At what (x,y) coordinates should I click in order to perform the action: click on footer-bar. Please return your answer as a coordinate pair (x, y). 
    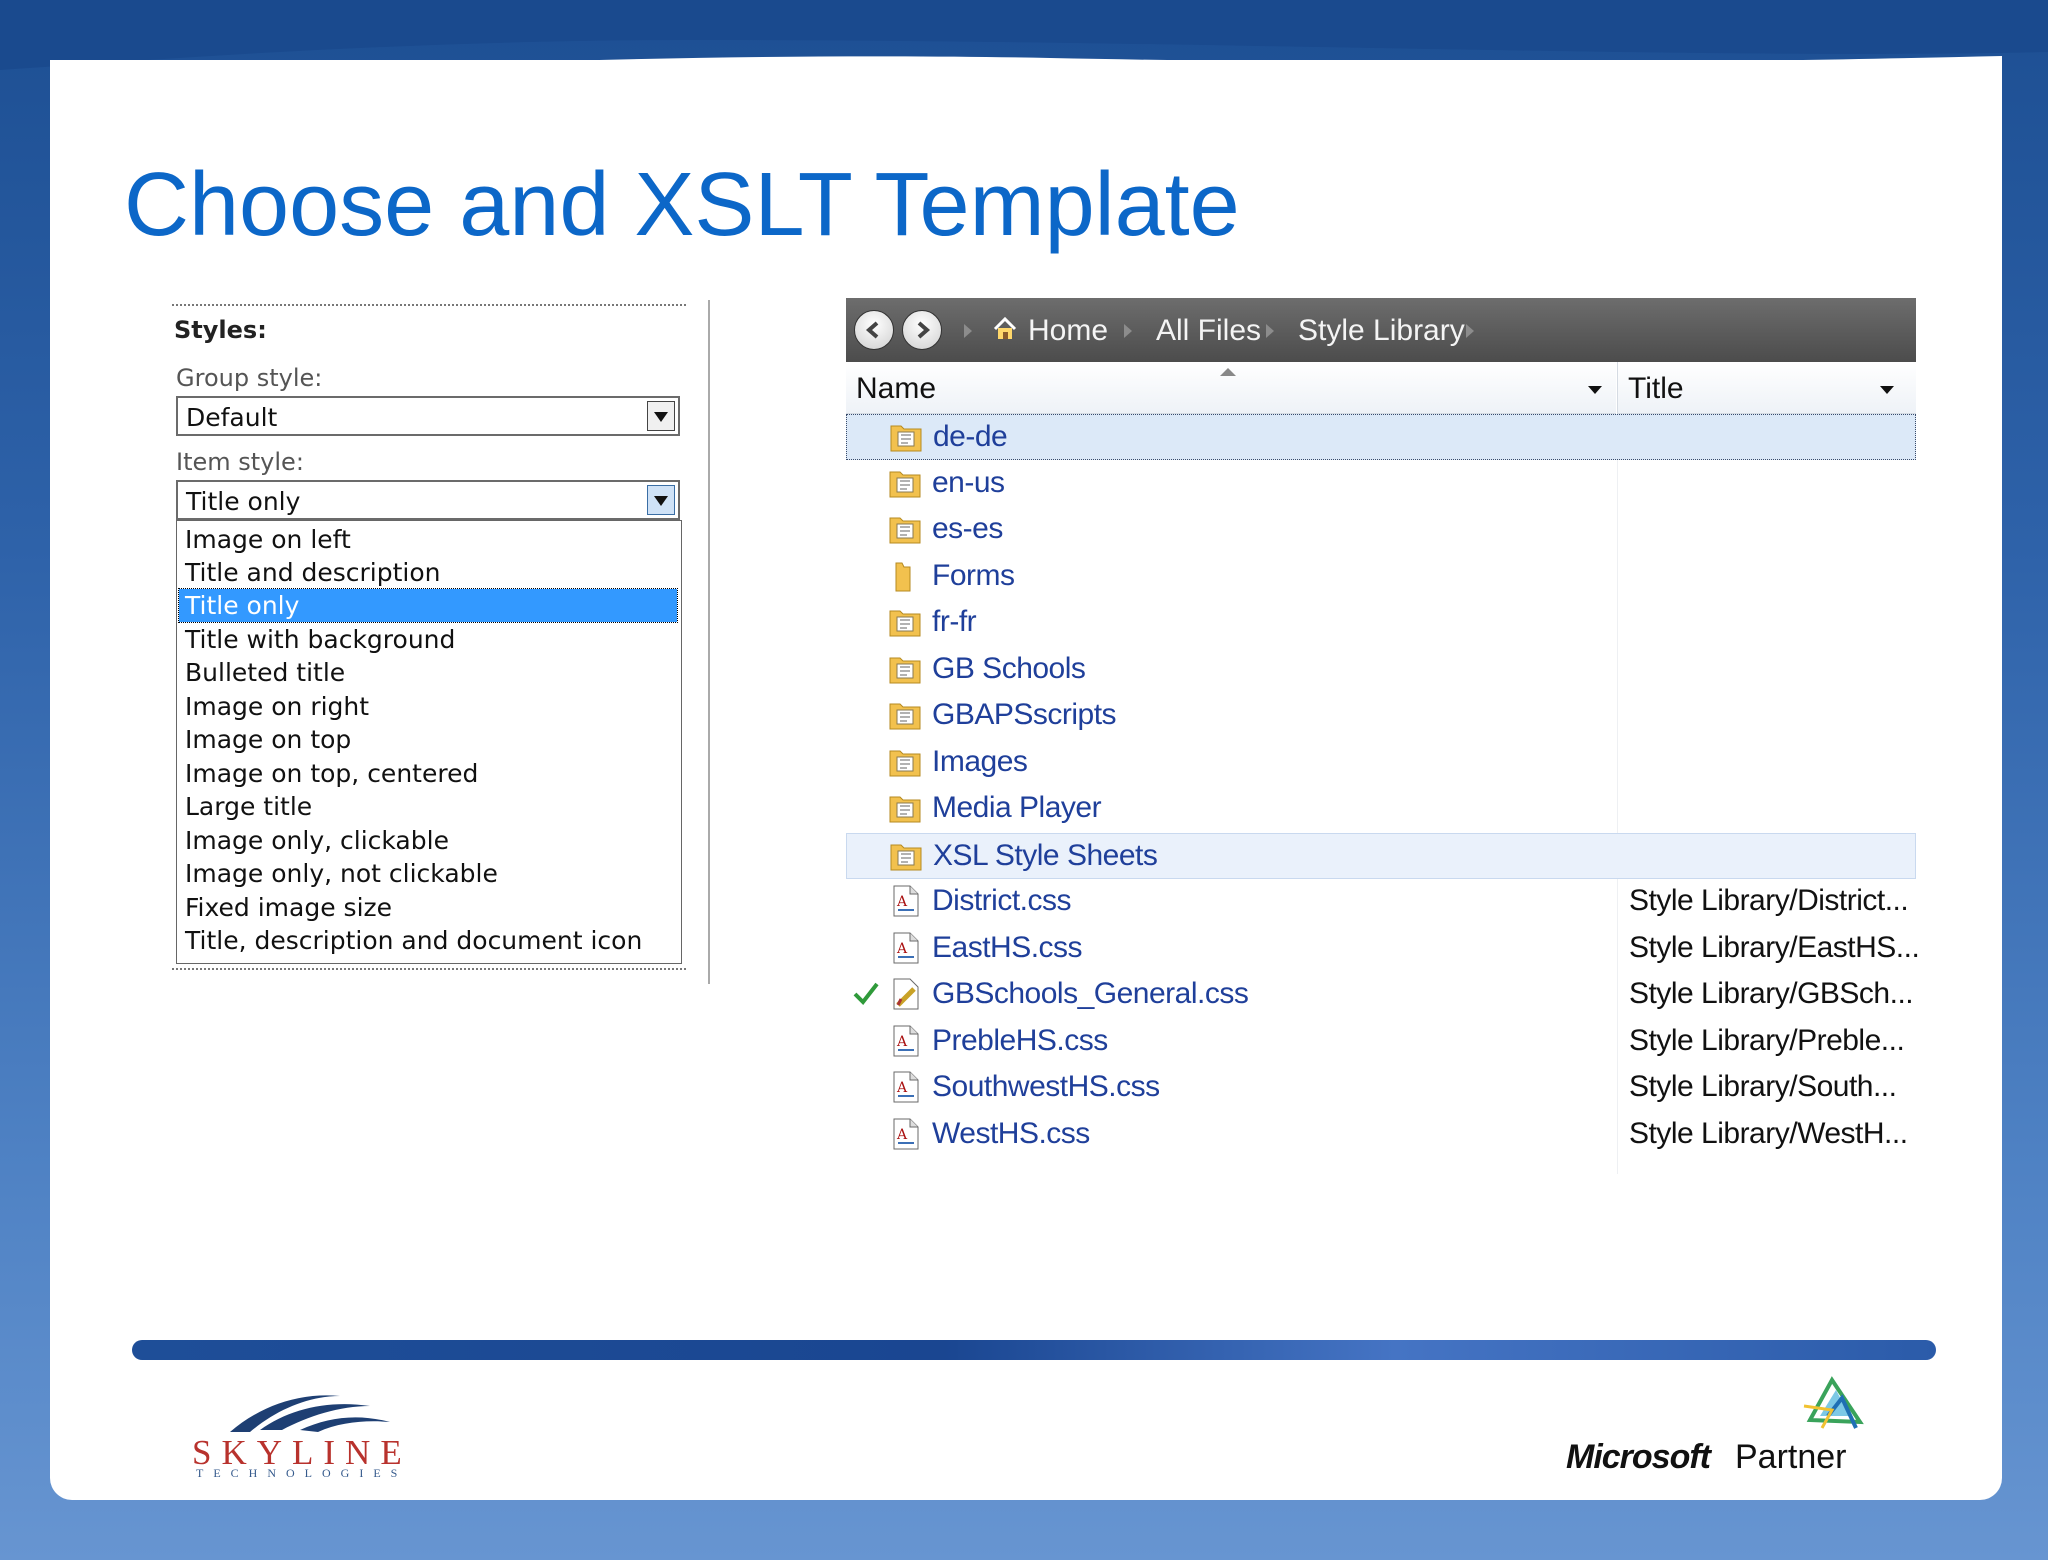
    Looking at the image, I should click on (1034, 1350).